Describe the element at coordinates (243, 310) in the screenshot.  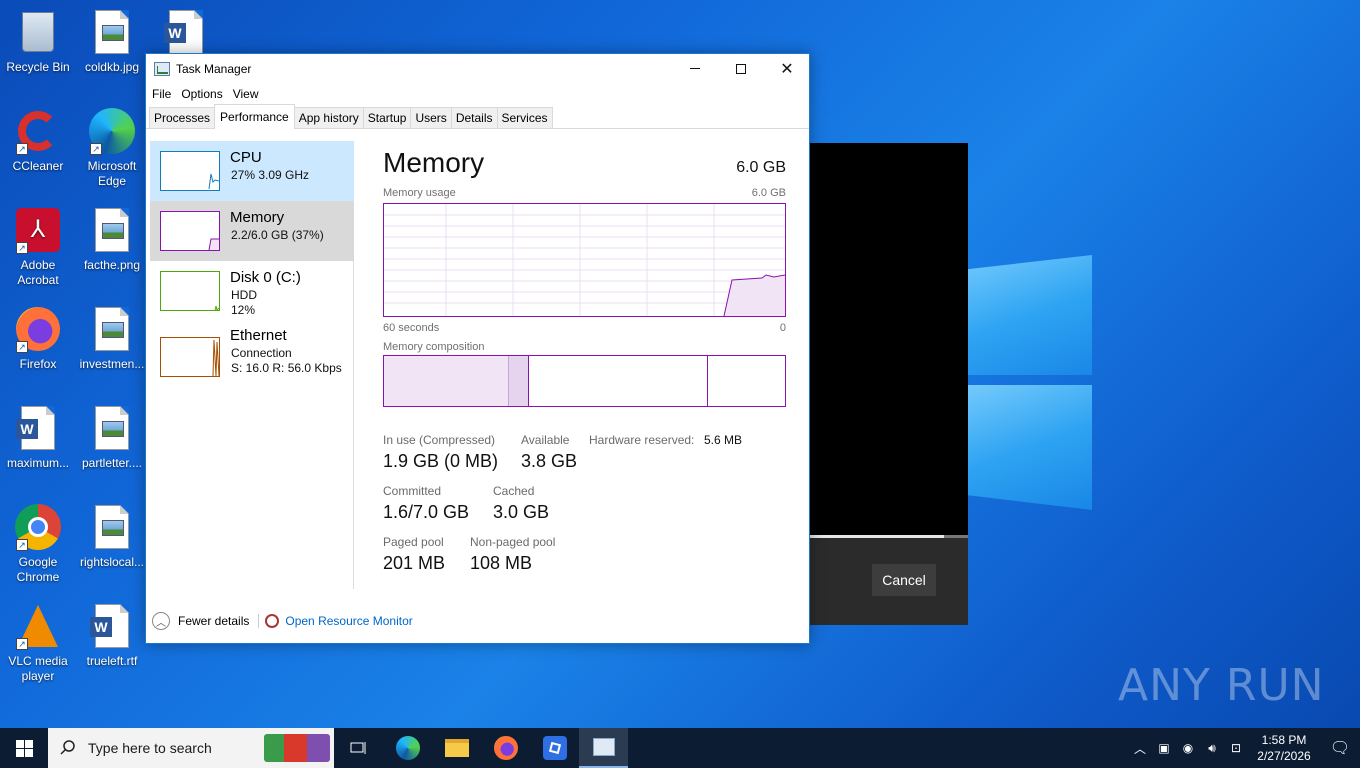
I see `sidebar-disk-usage: 12%` at that location.